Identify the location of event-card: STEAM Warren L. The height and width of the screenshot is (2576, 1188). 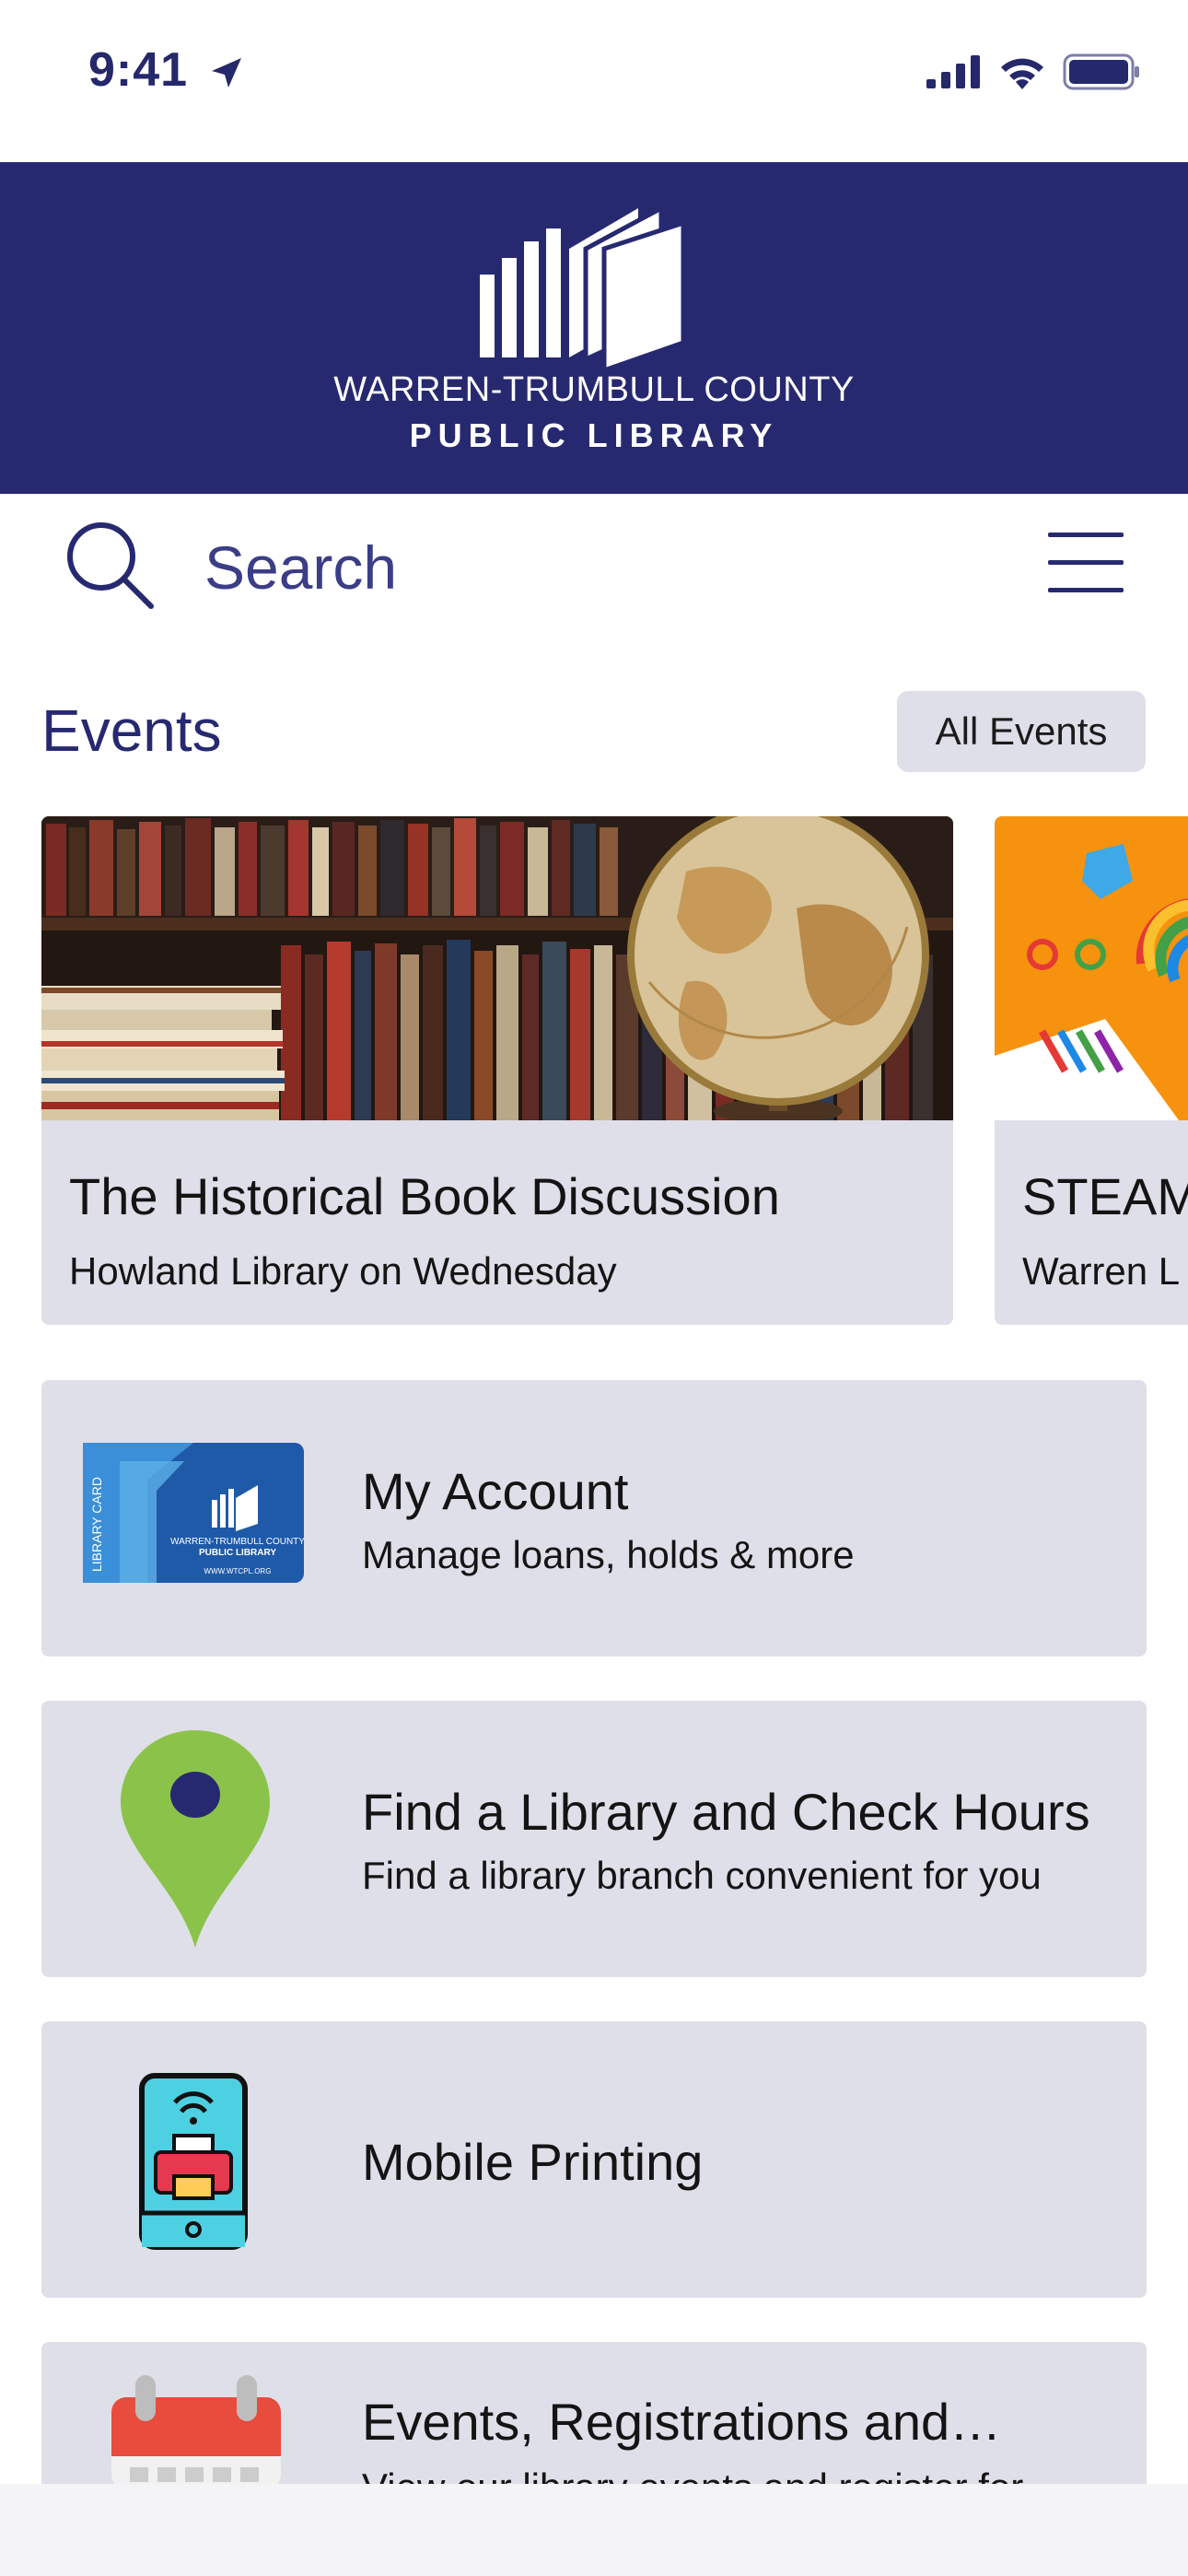
(1091, 1070).